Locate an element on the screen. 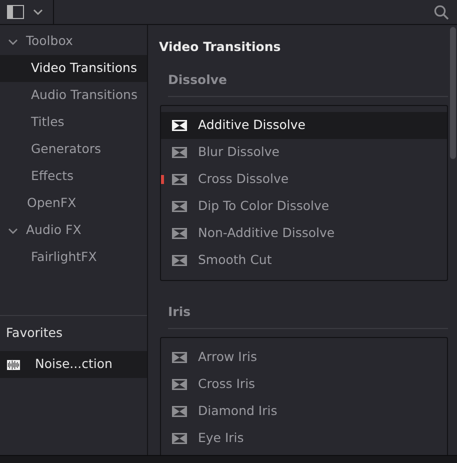  transition-item: Eye Iris is located at coordinates (304, 438).